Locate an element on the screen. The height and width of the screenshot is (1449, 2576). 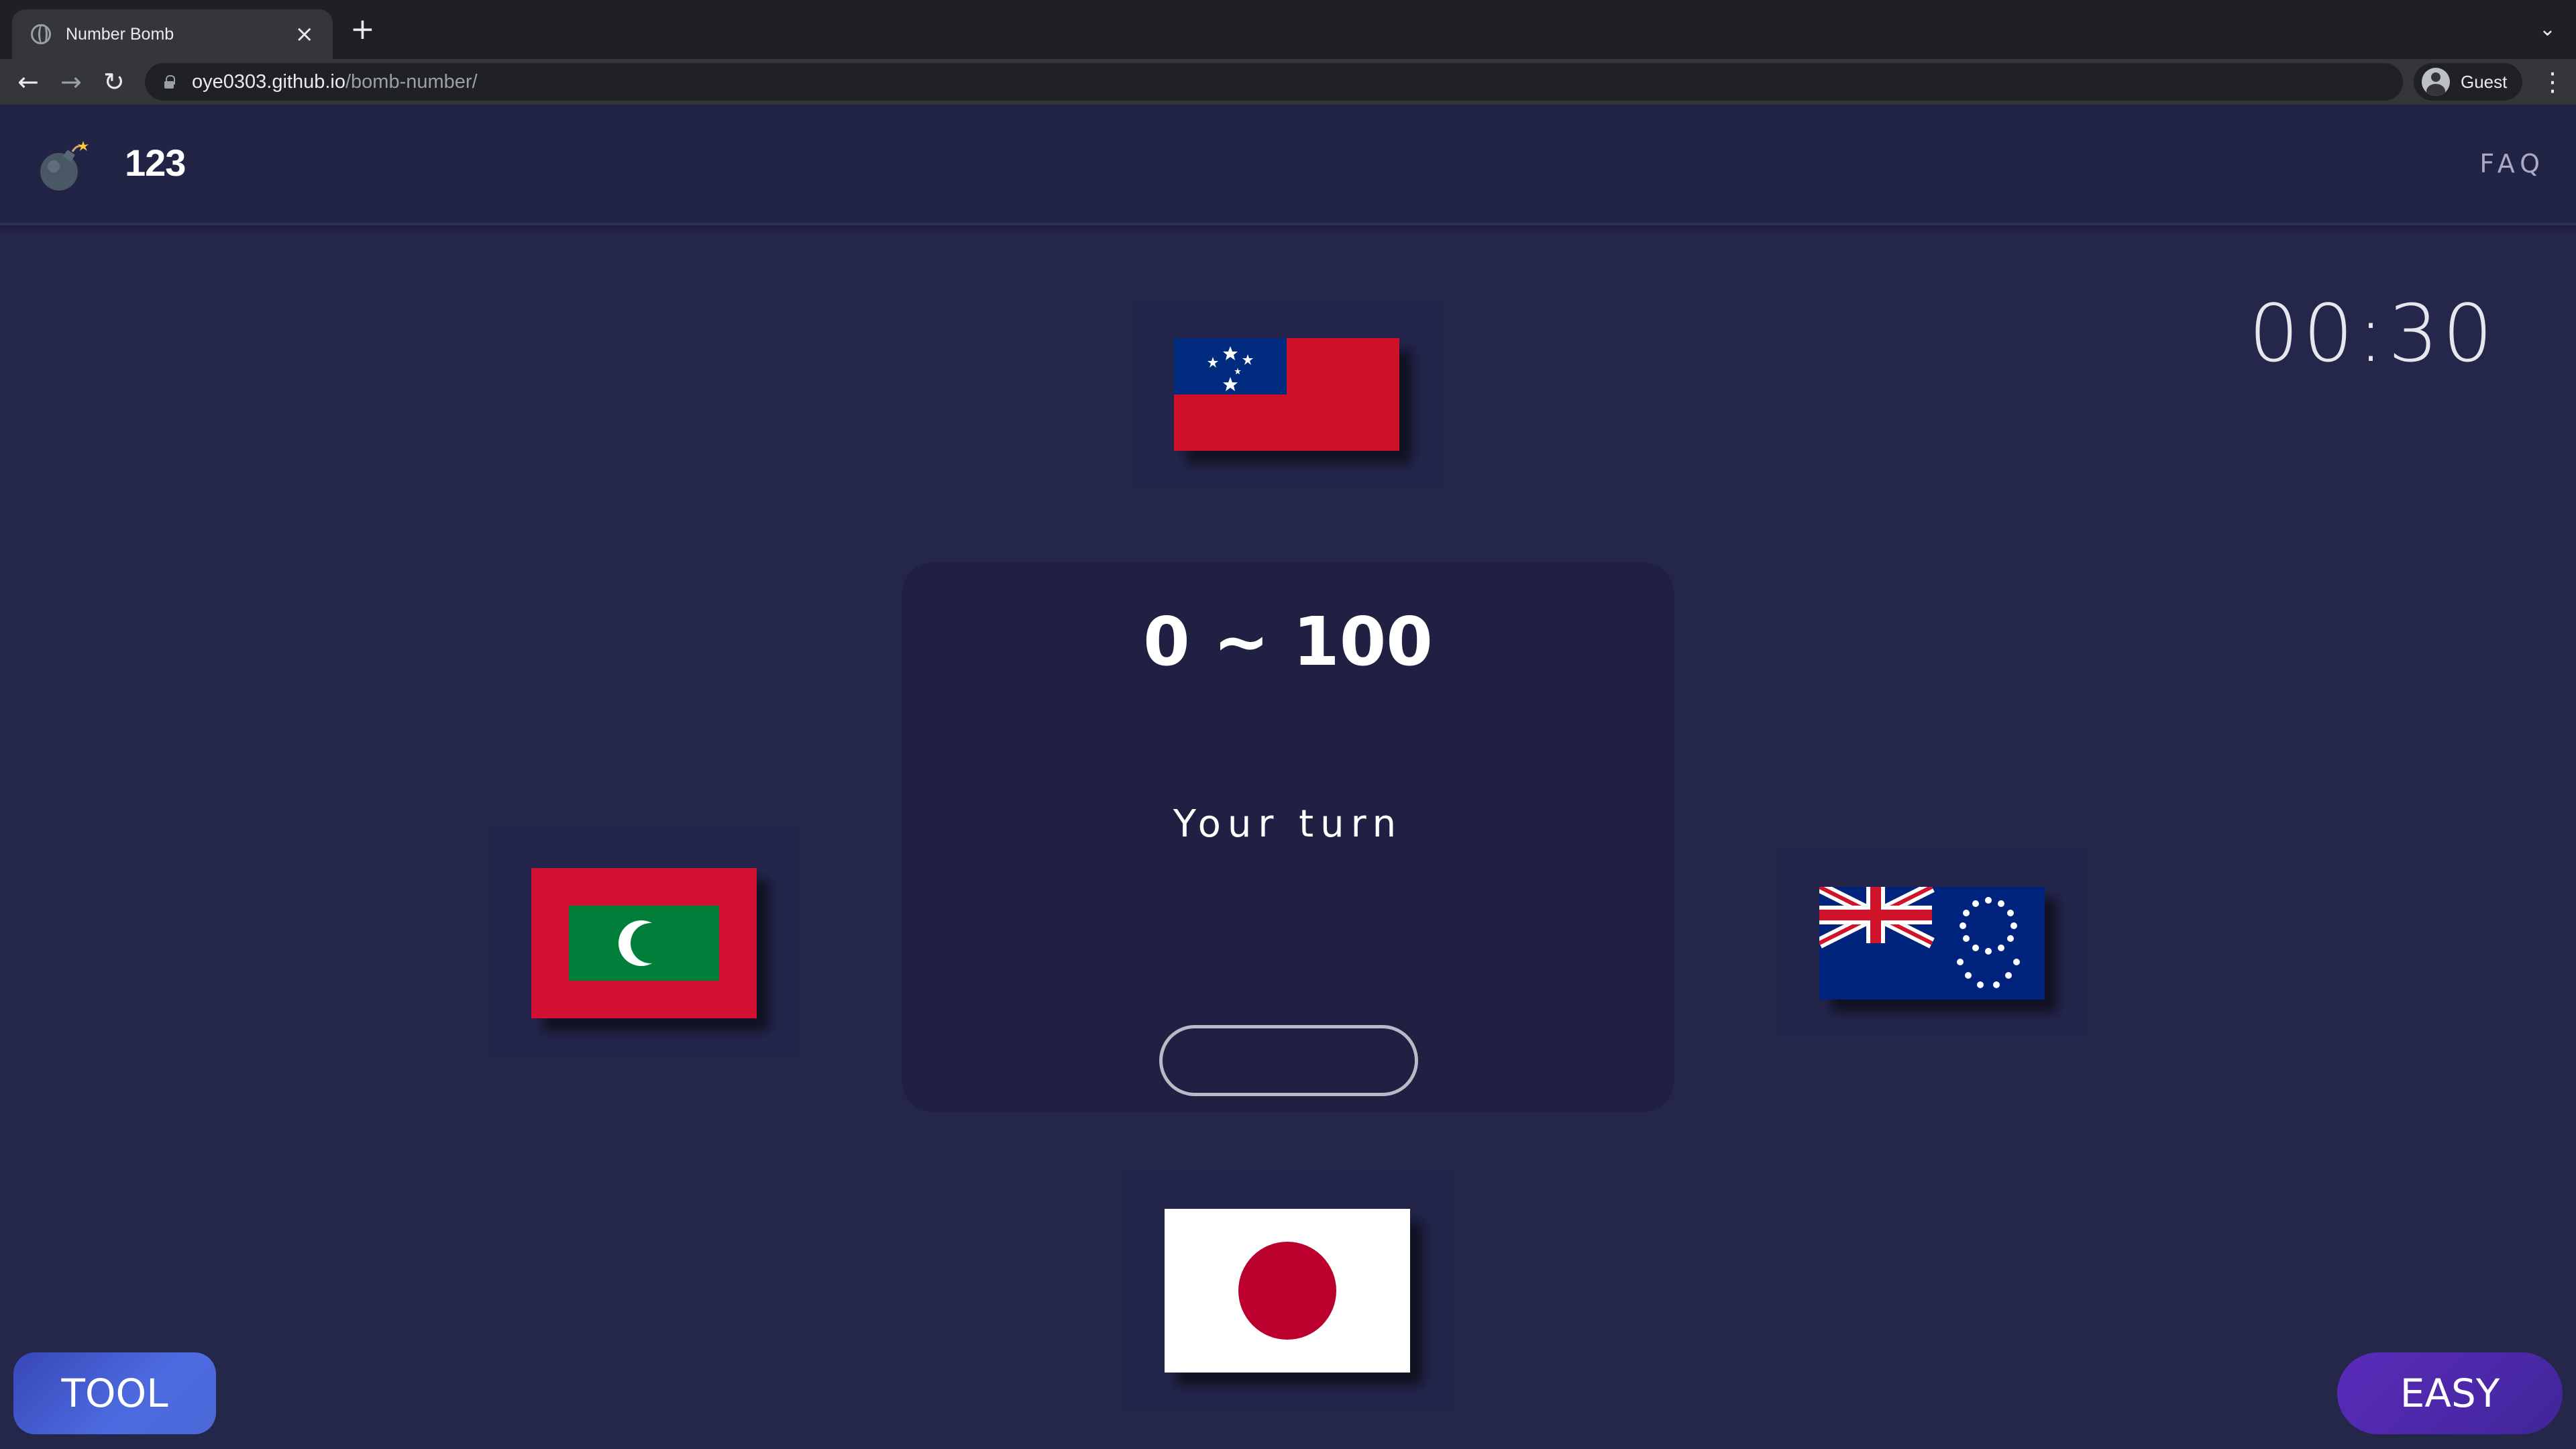
url-text: oye0303.github.io/bomb-number/ is located at coordinates (335, 82).